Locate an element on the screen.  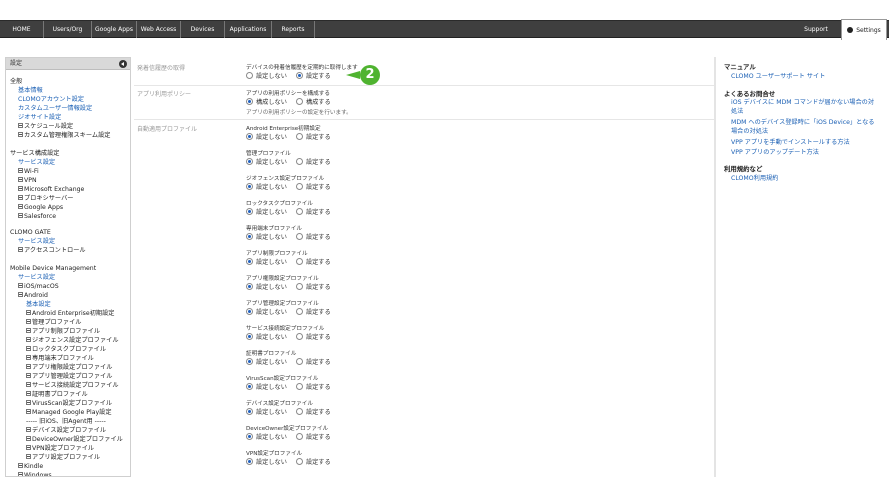
sidebar-item: 基本設定 is located at coordinates (38, 305).